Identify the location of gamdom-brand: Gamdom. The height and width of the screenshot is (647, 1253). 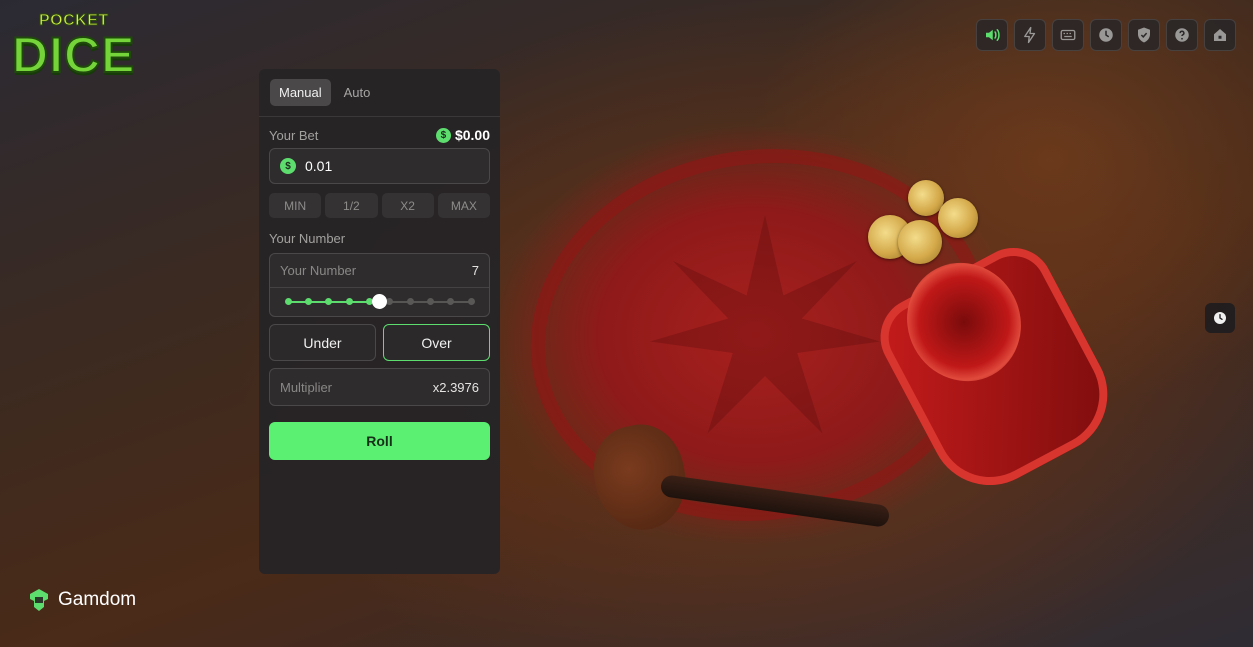
(82, 600).